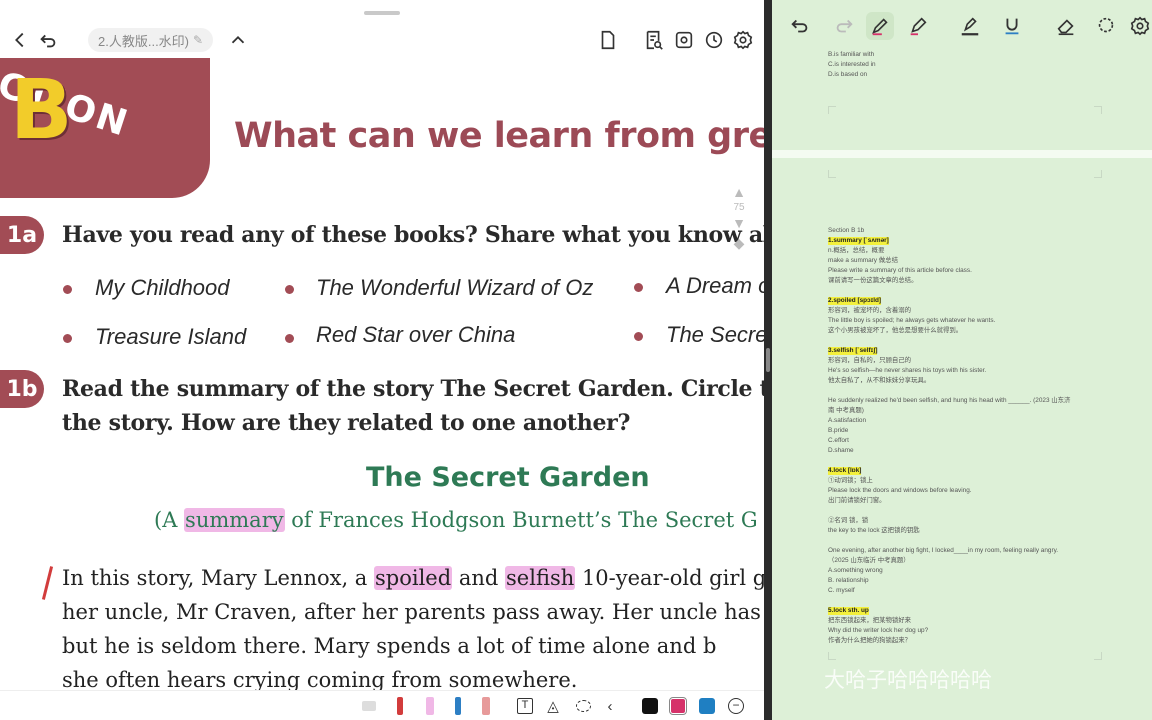  Describe the element at coordinates (238, 40) in the screenshot. I see `chevron-up-icon` at that location.